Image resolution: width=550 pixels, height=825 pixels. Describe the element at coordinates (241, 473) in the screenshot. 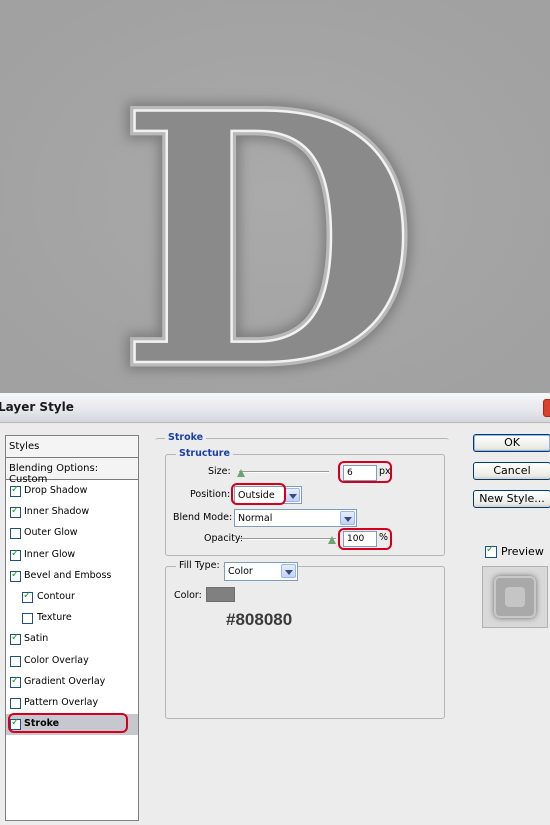

I see `size-slider-thumb` at that location.